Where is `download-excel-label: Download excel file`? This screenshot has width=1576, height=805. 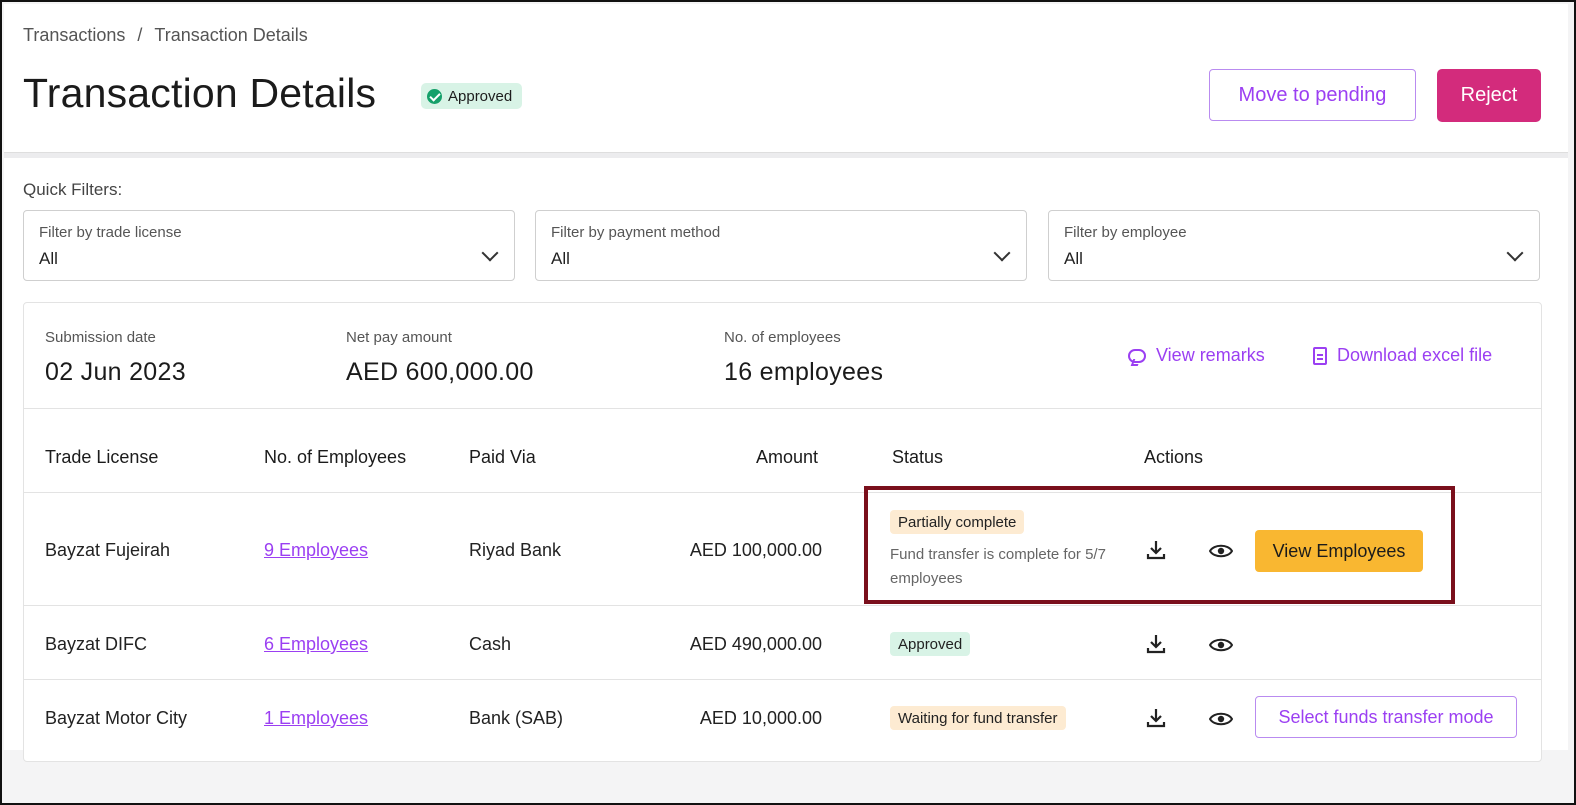 download-excel-label: Download excel file is located at coordinates (1415, 355).